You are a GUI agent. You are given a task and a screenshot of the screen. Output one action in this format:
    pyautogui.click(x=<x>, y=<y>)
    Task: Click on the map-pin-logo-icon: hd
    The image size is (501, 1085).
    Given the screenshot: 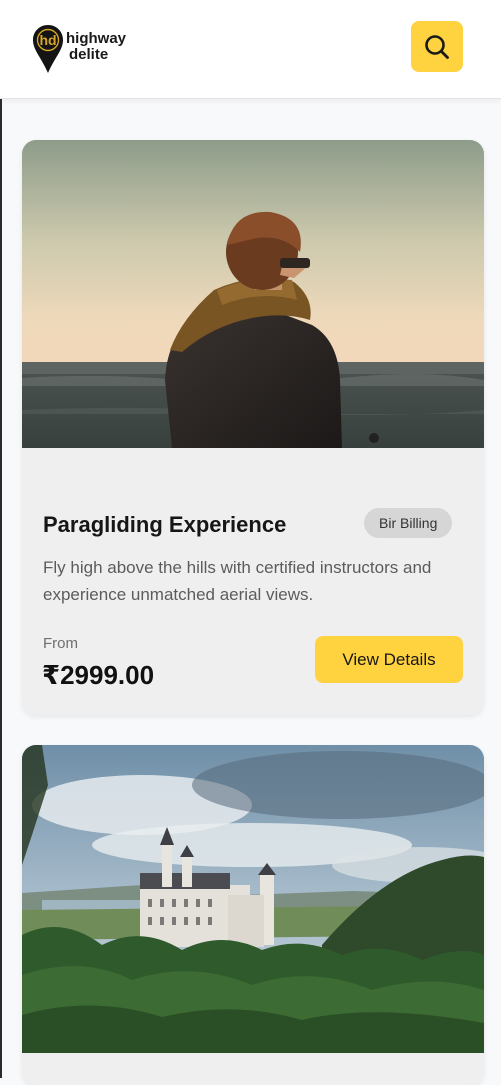 What is the action you would take?
    pyautogui.click(x=48, y=49)
    